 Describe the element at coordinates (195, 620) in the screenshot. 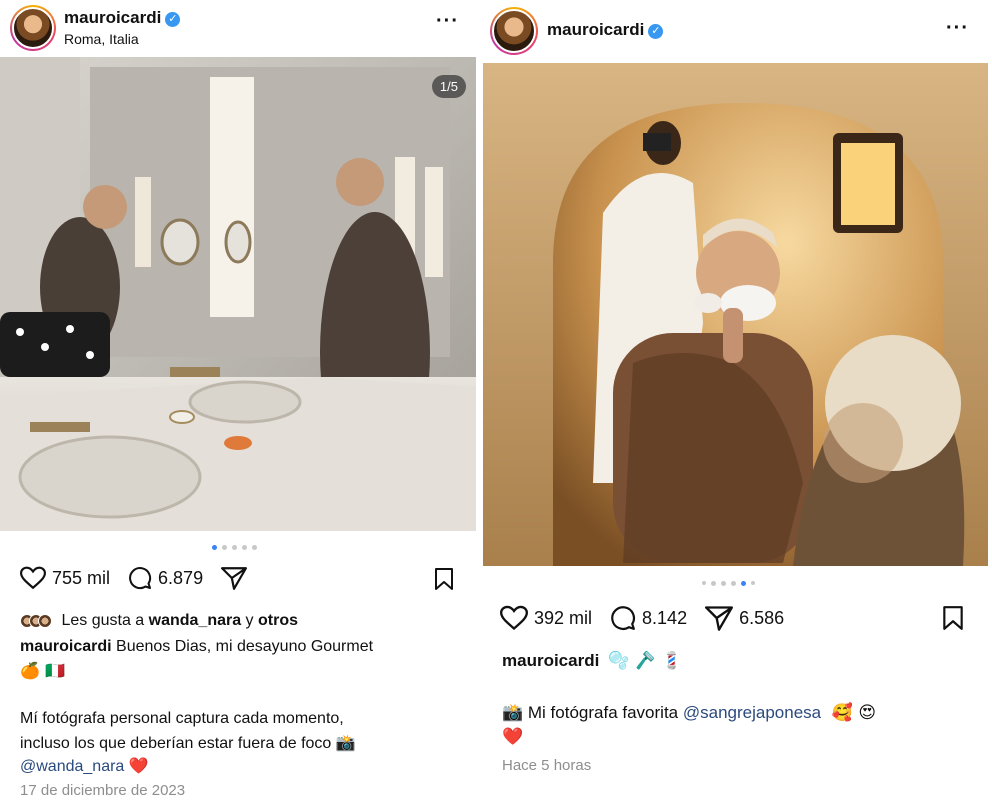

I see `liked-by-user-link: wanda_nara` at that location.